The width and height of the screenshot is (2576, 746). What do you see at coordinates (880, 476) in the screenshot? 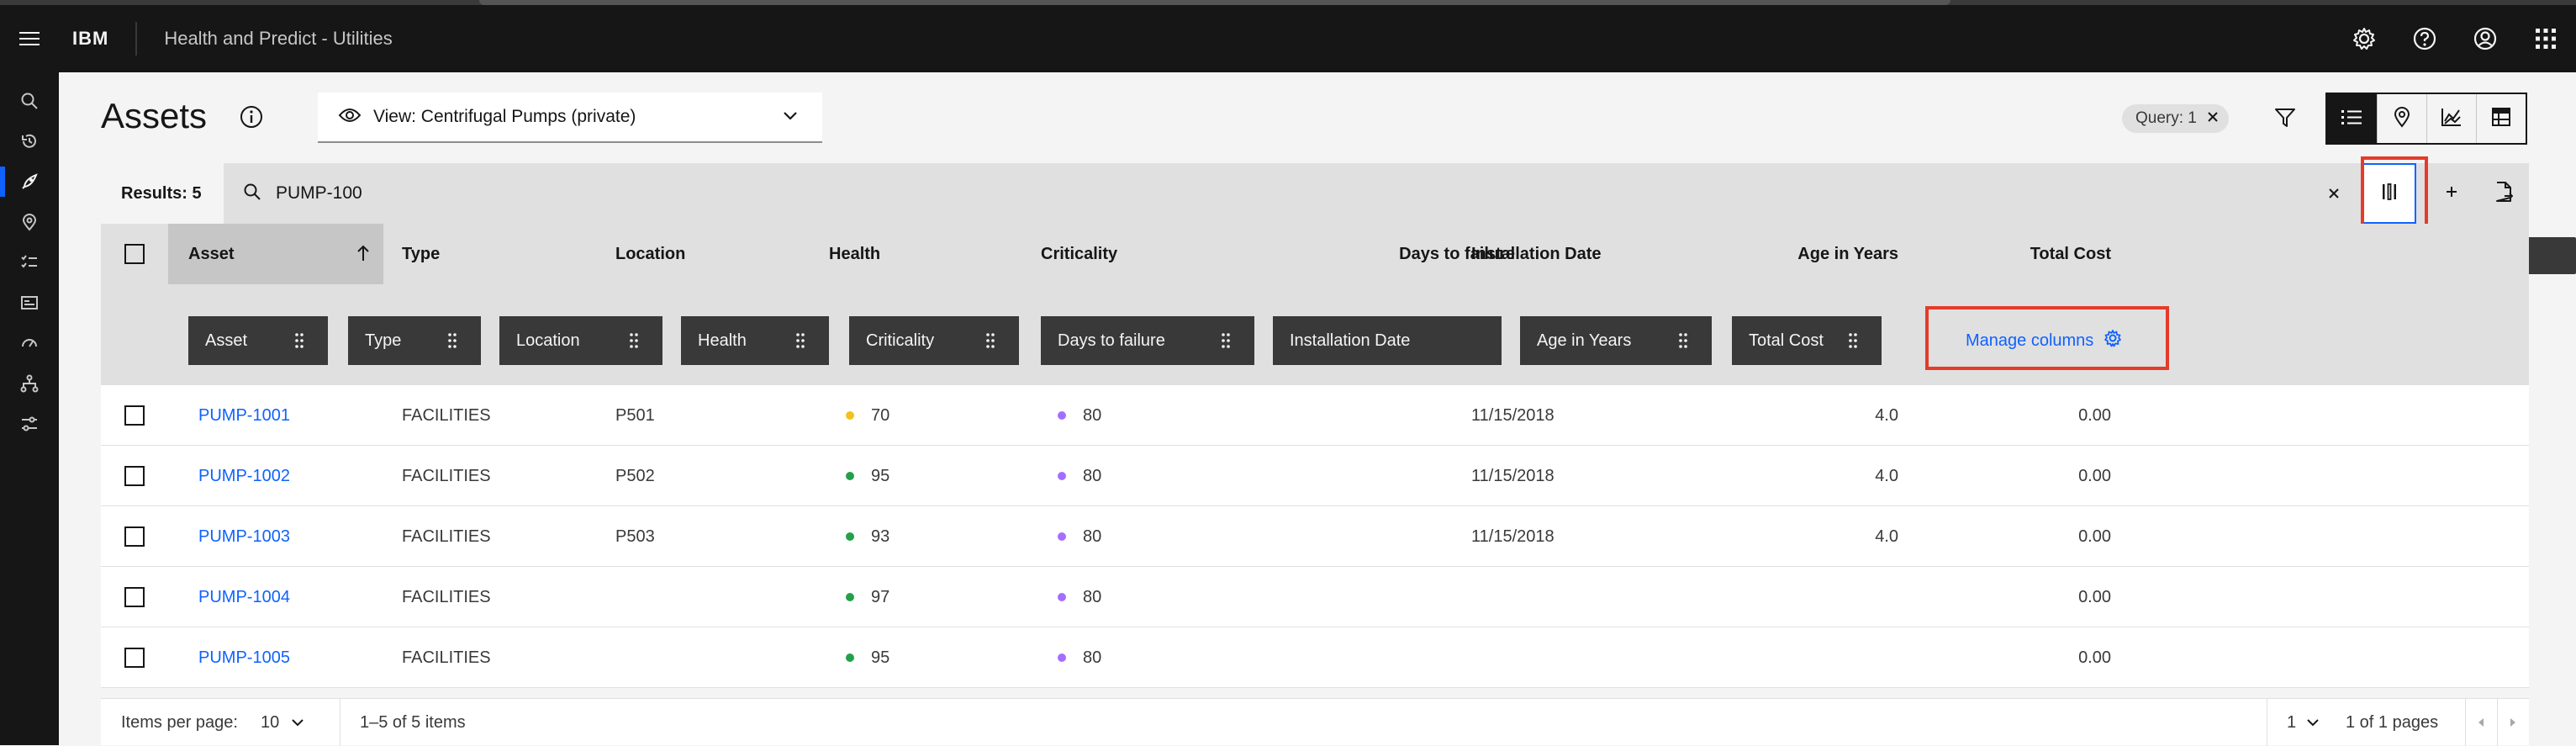
I see `health-value: 95` at bounding box center [880, 476].